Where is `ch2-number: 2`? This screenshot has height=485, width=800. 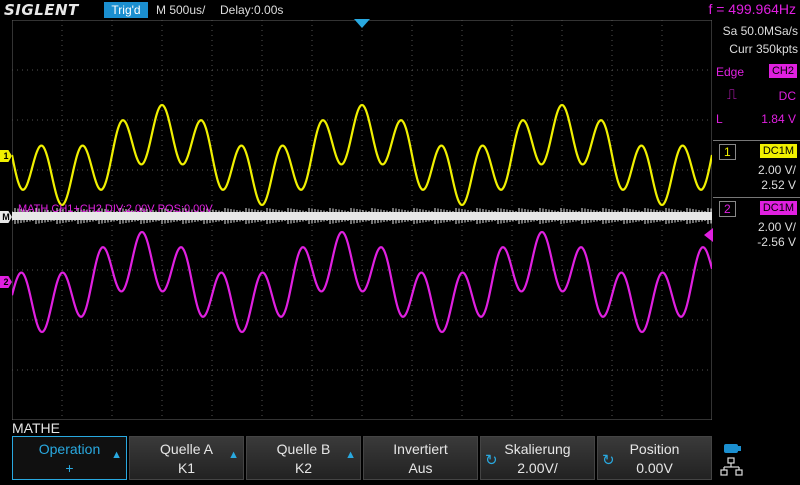
ch2-number: 2 is located at coordinates (727, 209).